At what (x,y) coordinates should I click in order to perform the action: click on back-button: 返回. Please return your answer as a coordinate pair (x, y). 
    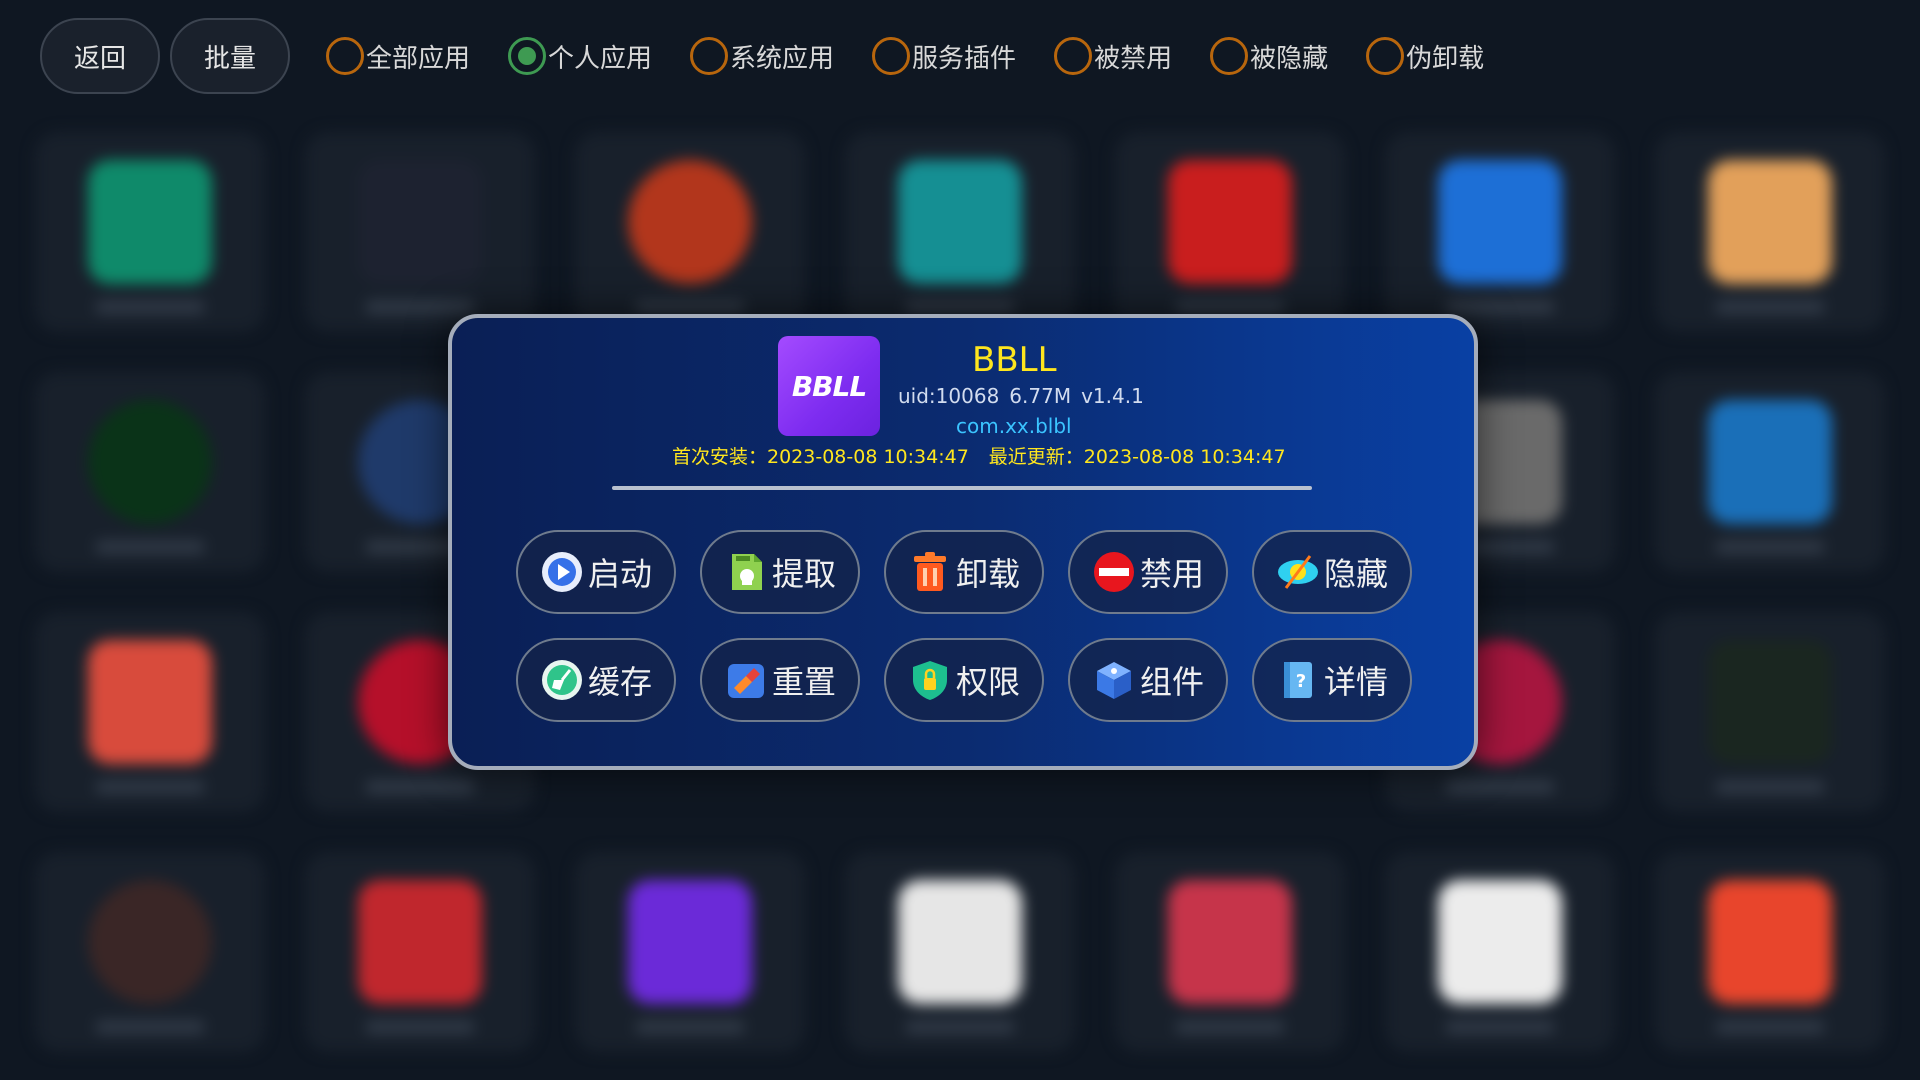
    Looking at the image, I should click on (100, 56).